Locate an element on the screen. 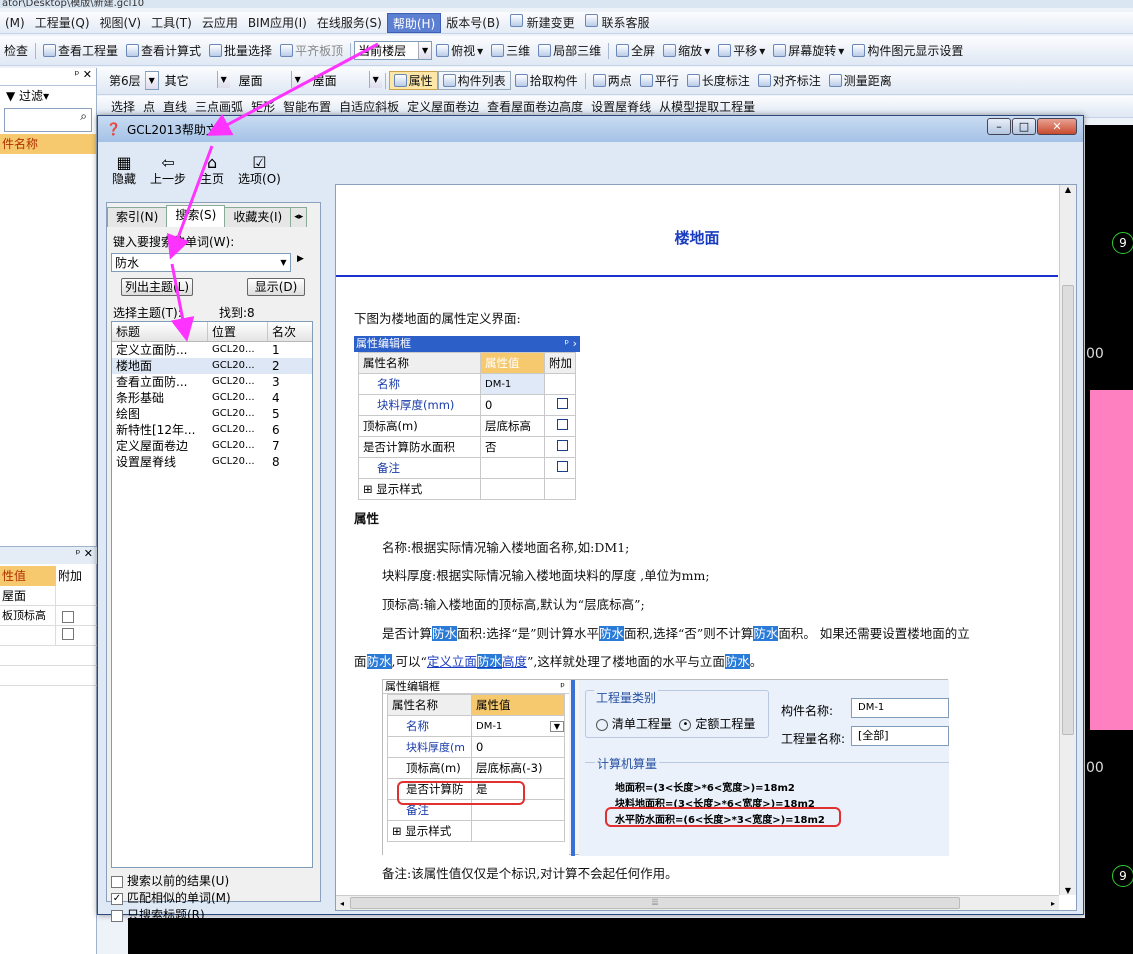  ridge-tool: 设置屋脊线 is located at coordinates (621, 106).